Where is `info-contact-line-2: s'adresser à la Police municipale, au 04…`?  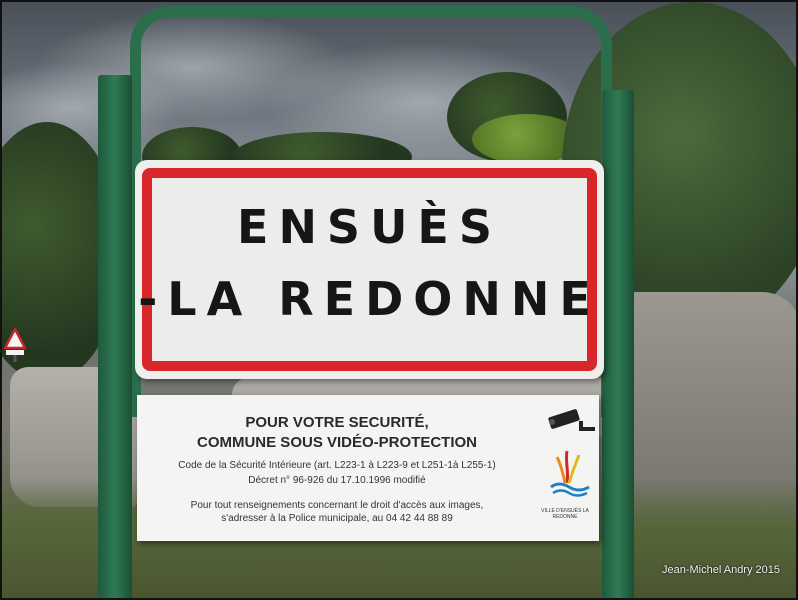
info-contact-line-2: s'adresser à la Police municipale, au 04… is located at coordinates (337, 518).